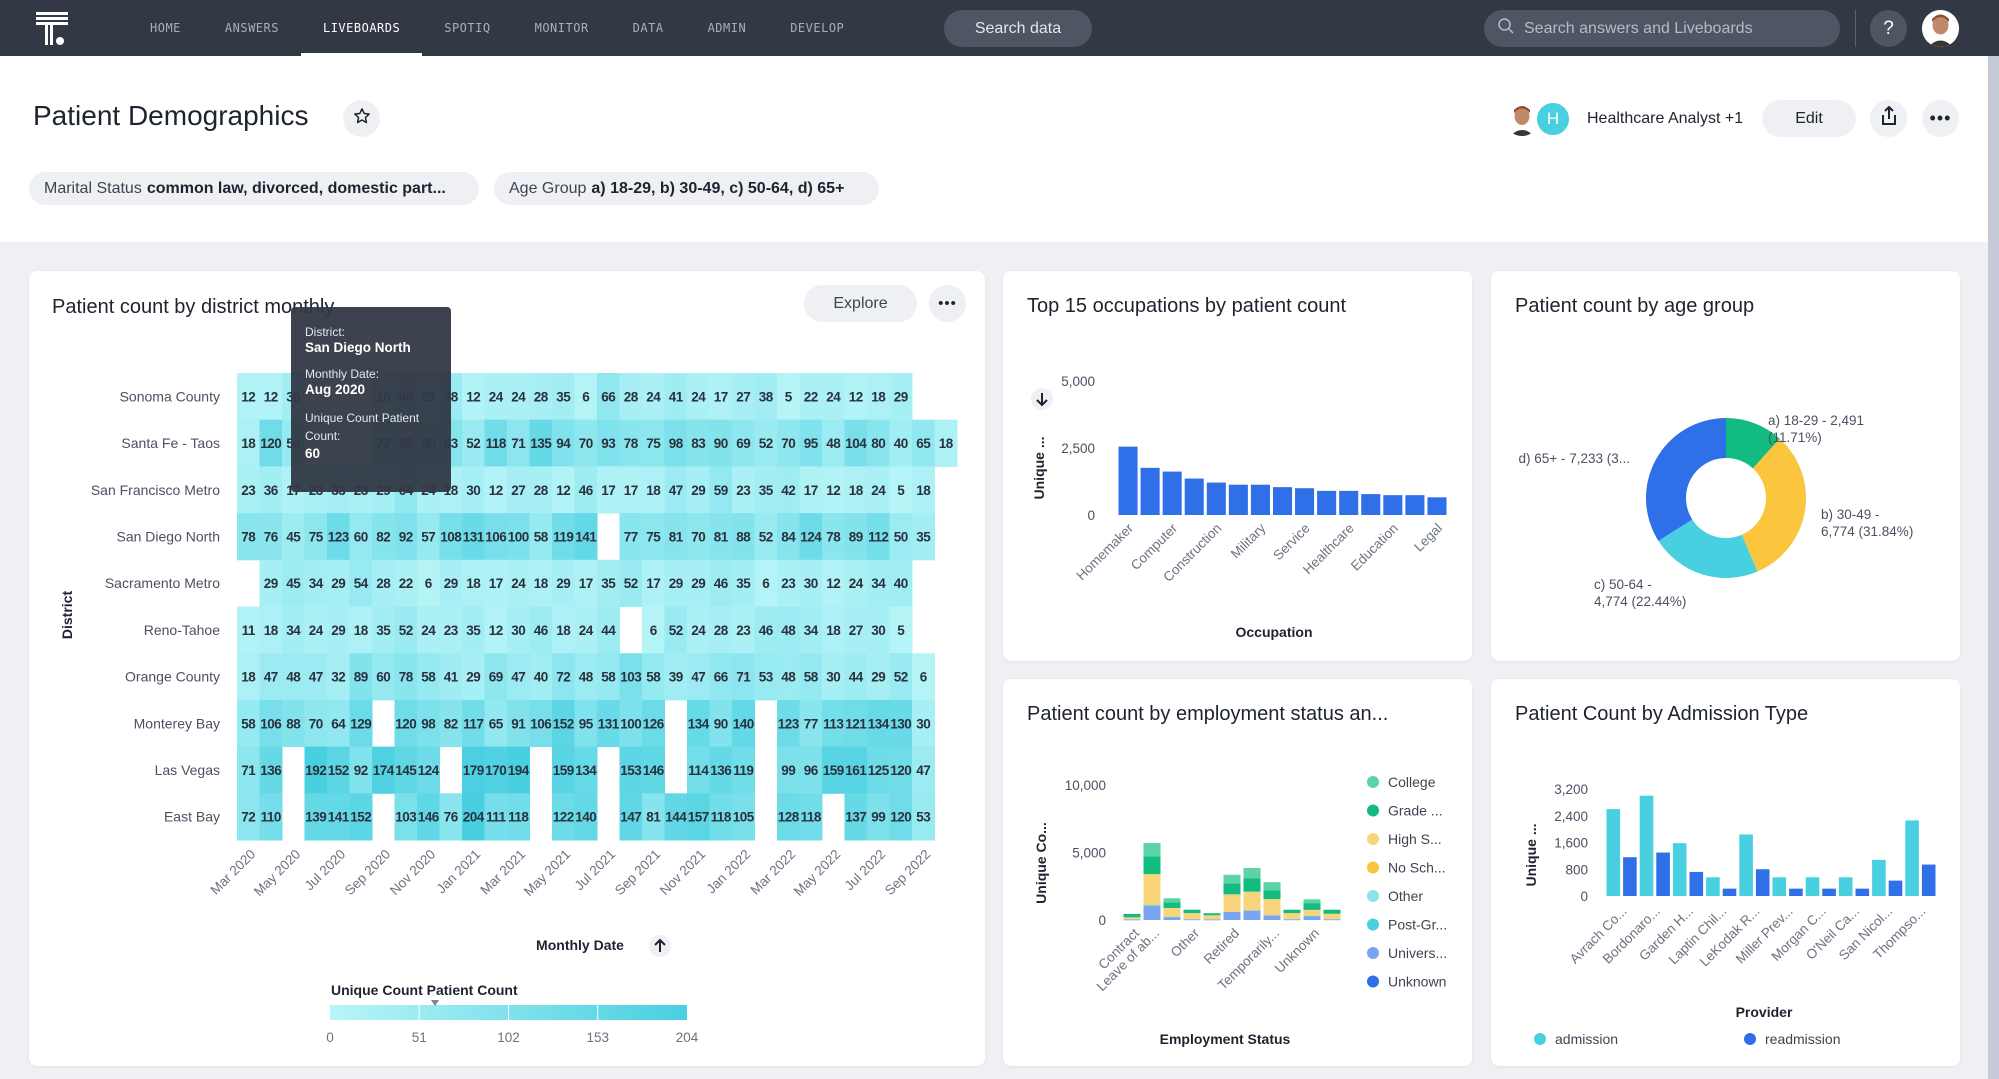  What do you see at coordinates (833, 770) in the screenshot?
I see `heatmap-cell-label: 159` at bounding box center [833, 770].